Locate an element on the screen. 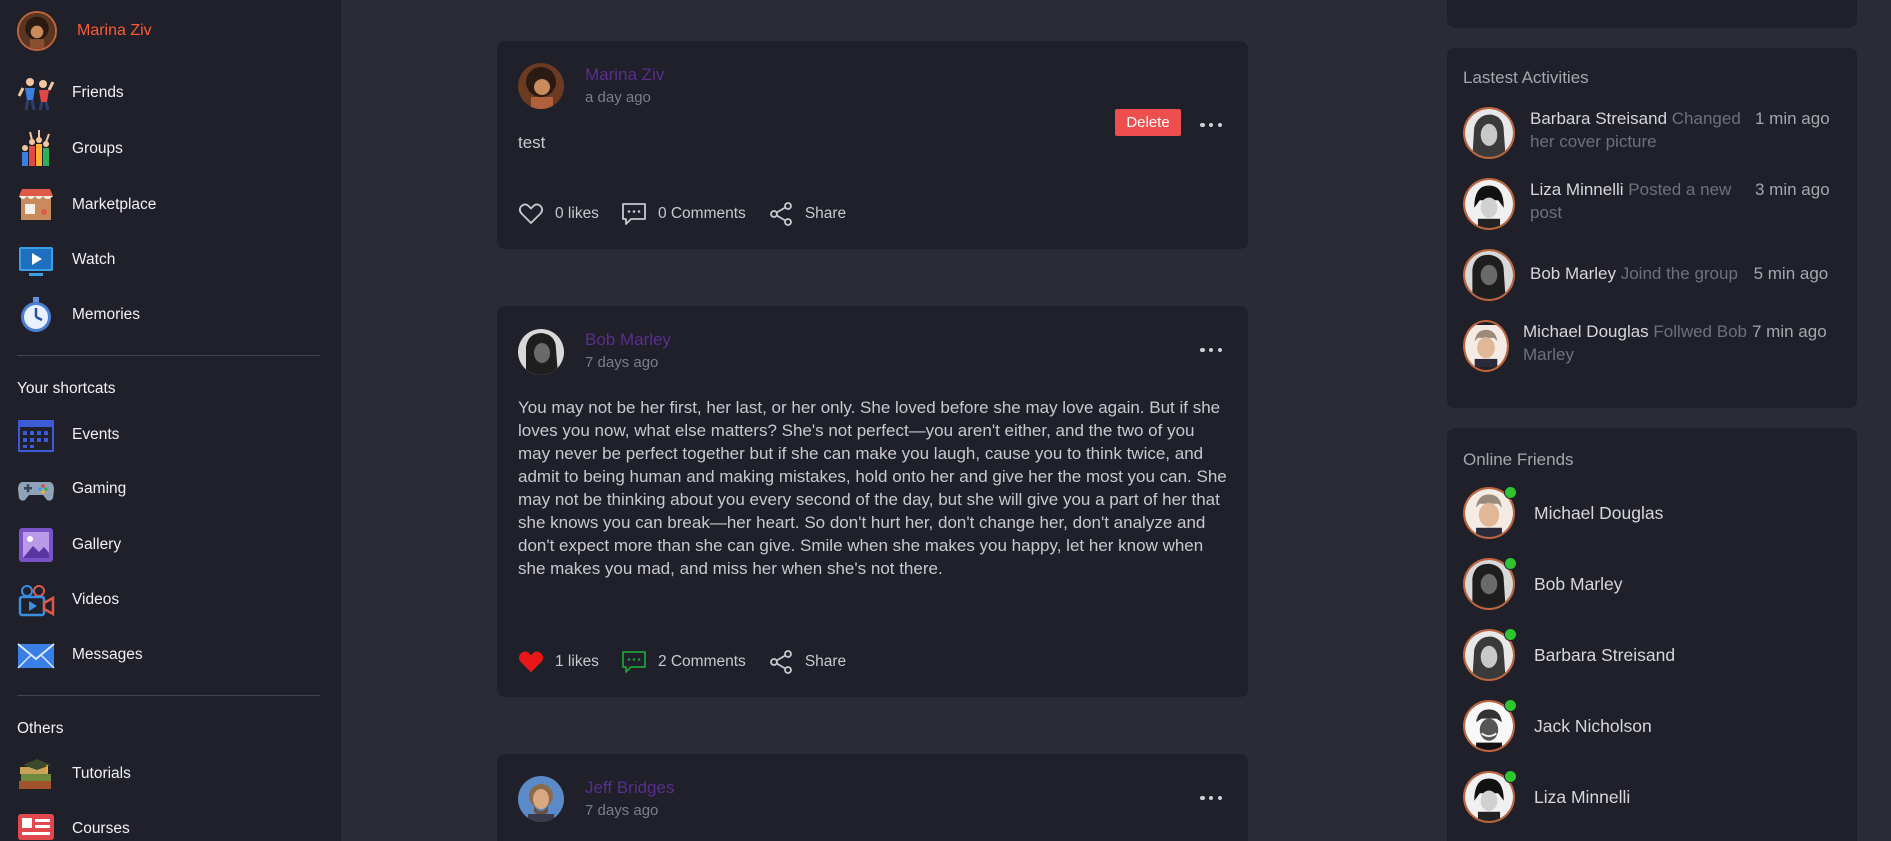 This screenshot has height=841, width=1891. messages-icon is located at coordinates (36, 655).